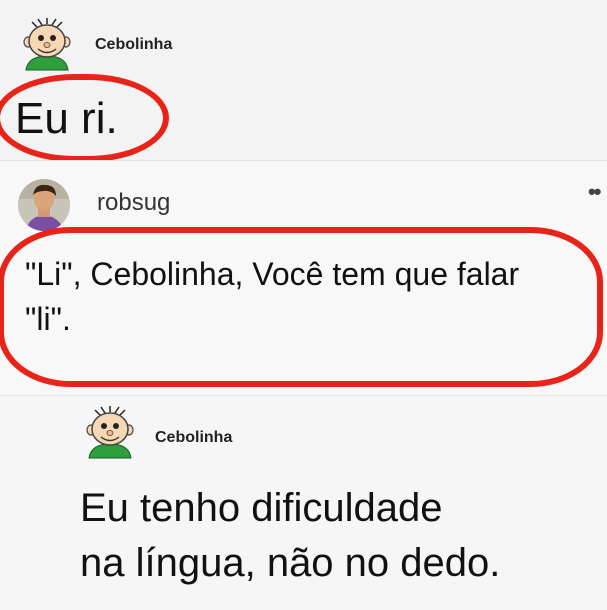  I want to click on post-text: Eu ri., so click(66, 118).